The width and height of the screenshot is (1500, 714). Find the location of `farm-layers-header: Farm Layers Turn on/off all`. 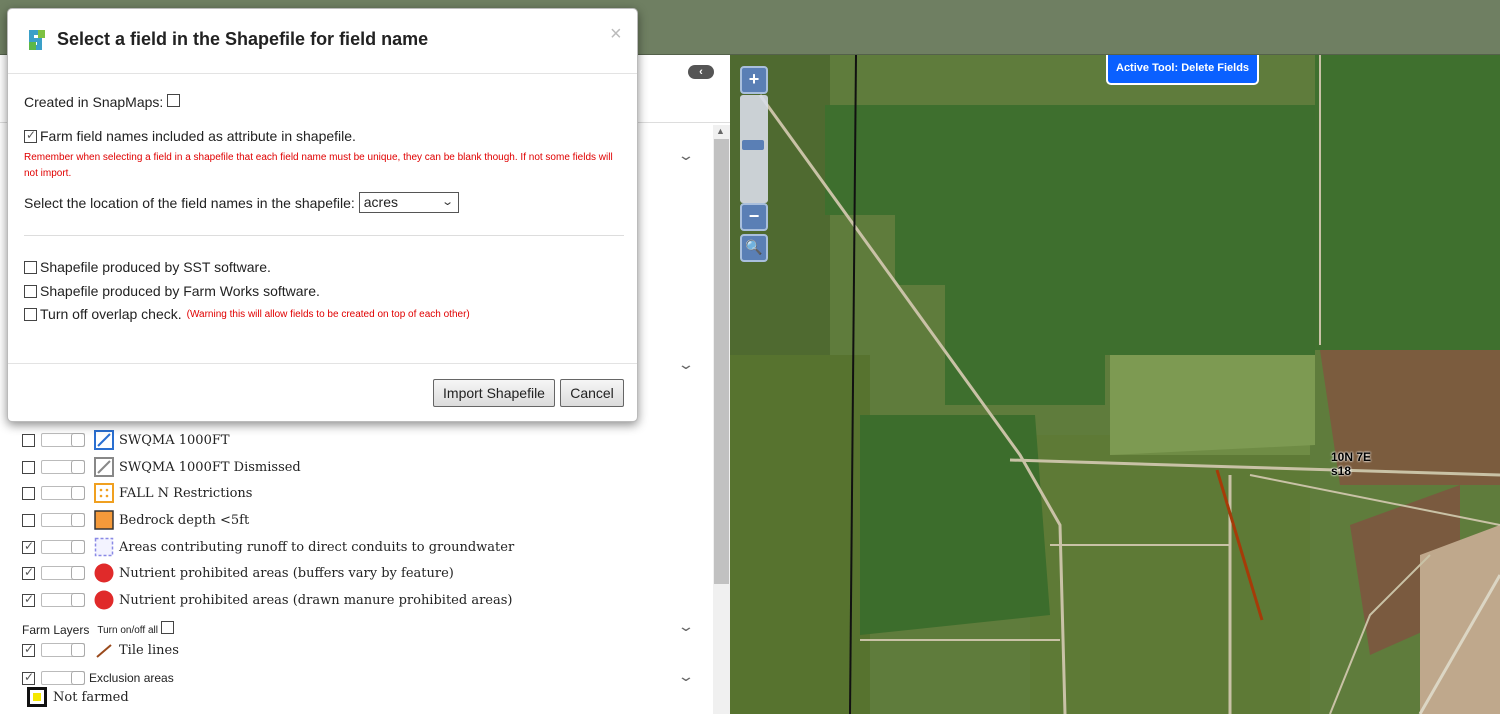

farm-layers-header: Farm Layers Turn on/off all is located at coordinates (98, 628).